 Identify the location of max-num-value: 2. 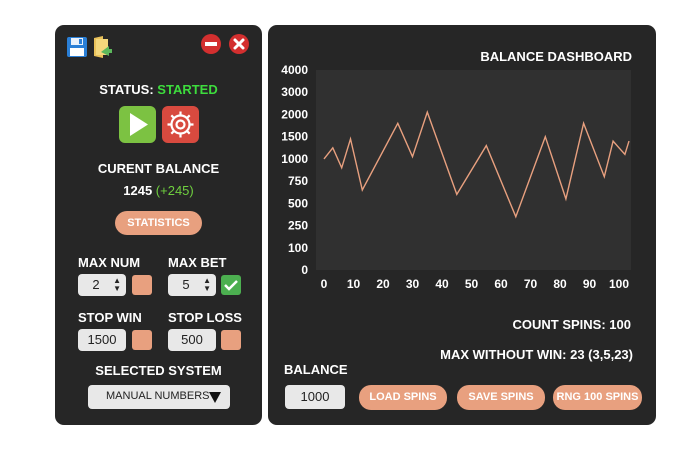
(96, 284).